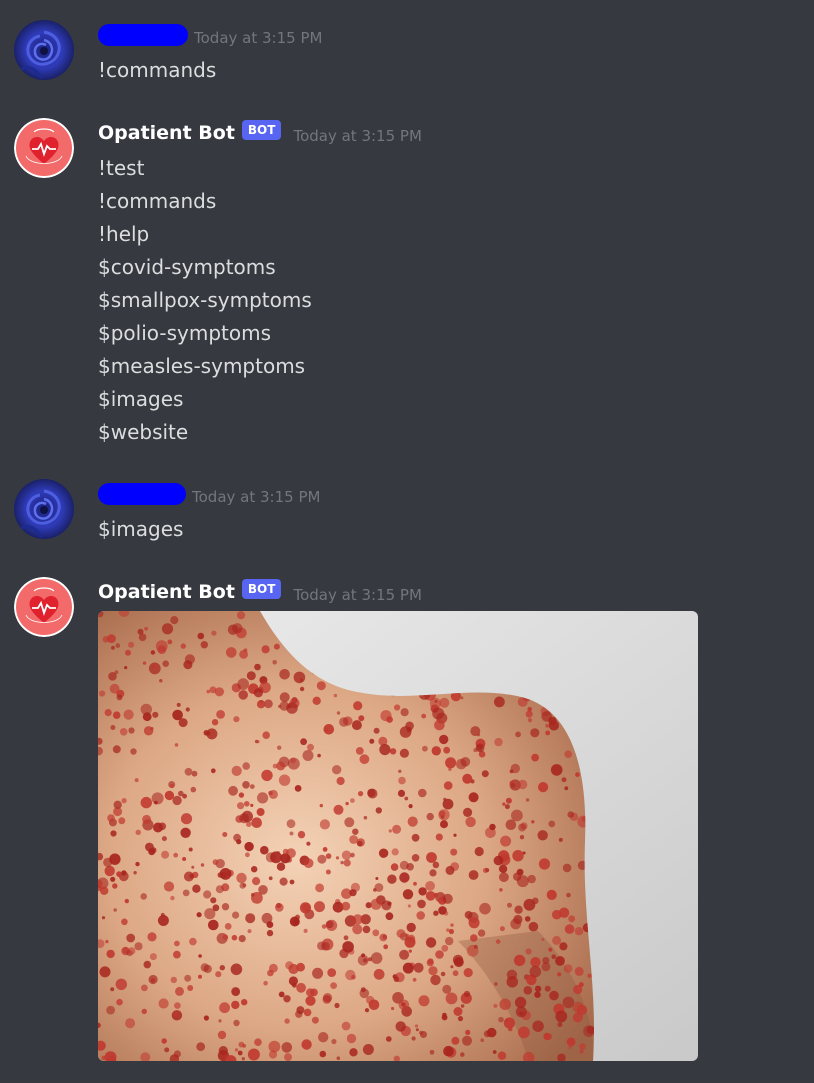 This screenshot has height=1083, width=814. I want to click on message-line: !test, so click(121, 168).